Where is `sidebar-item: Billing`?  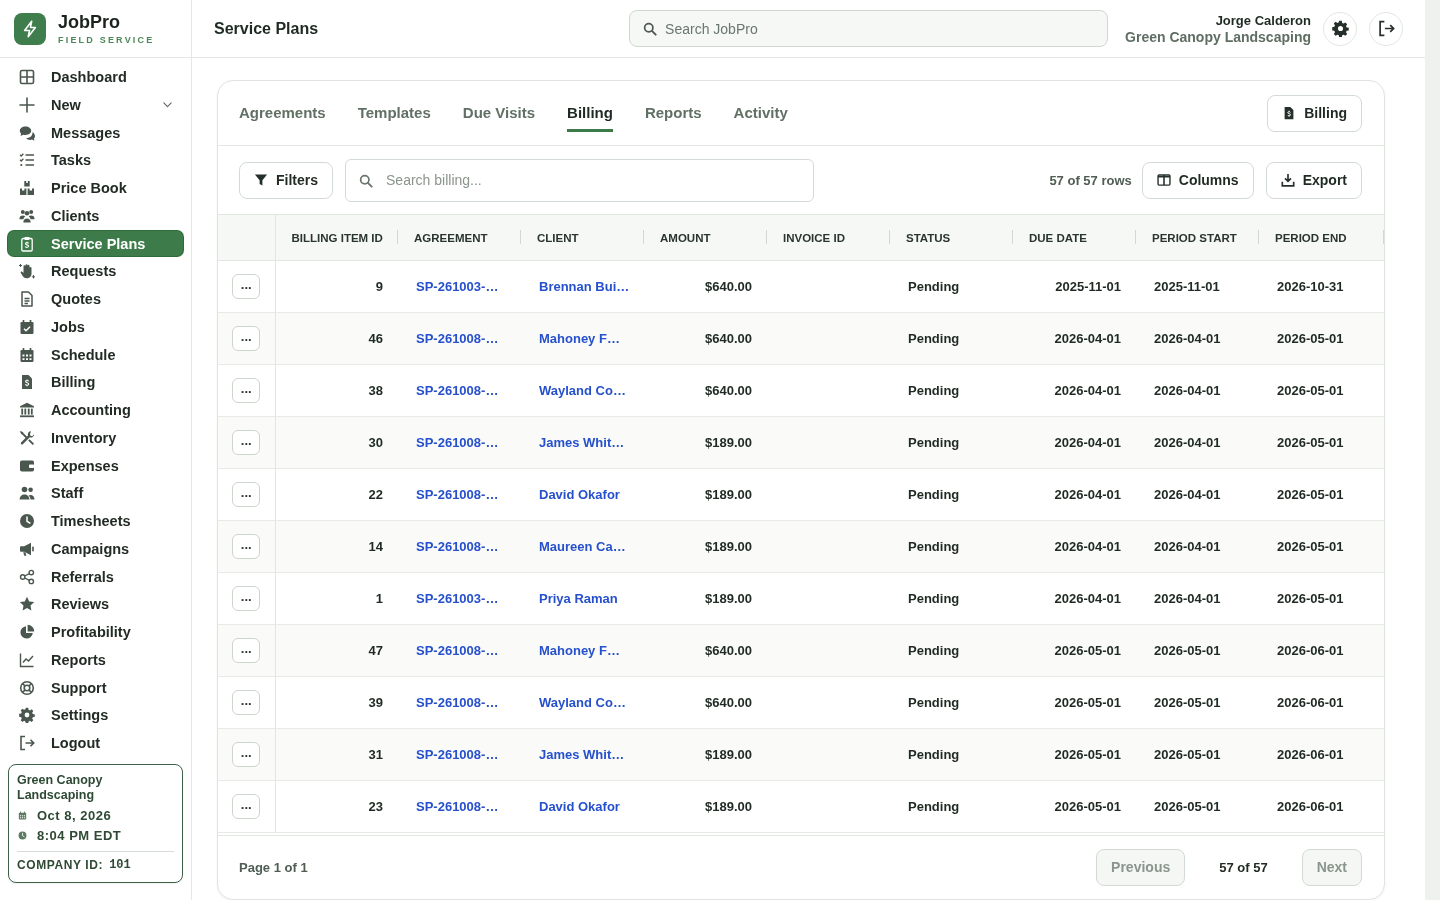
sidebar-item: Billing is located at coordinates (95, 382).